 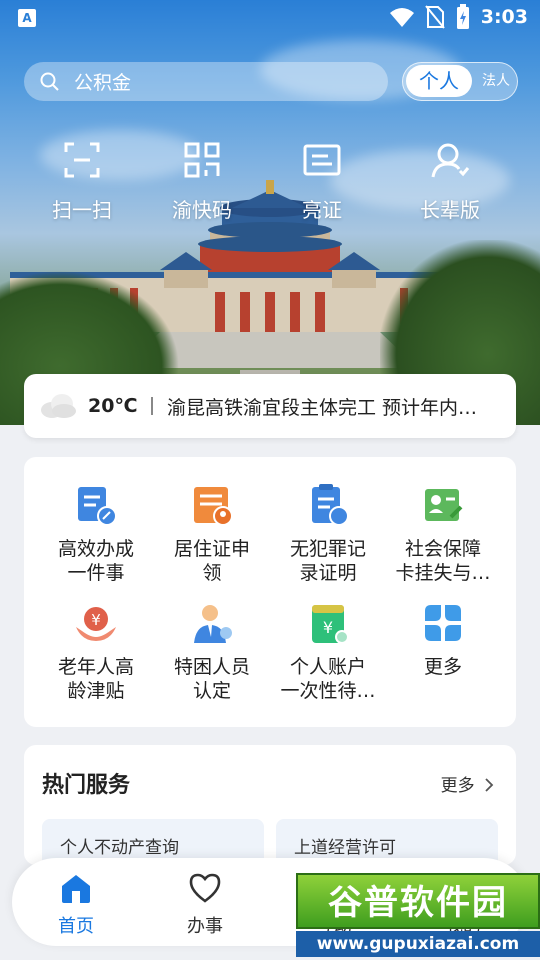 I want to click on social-security-card-icon, so click(x=444, y=505).